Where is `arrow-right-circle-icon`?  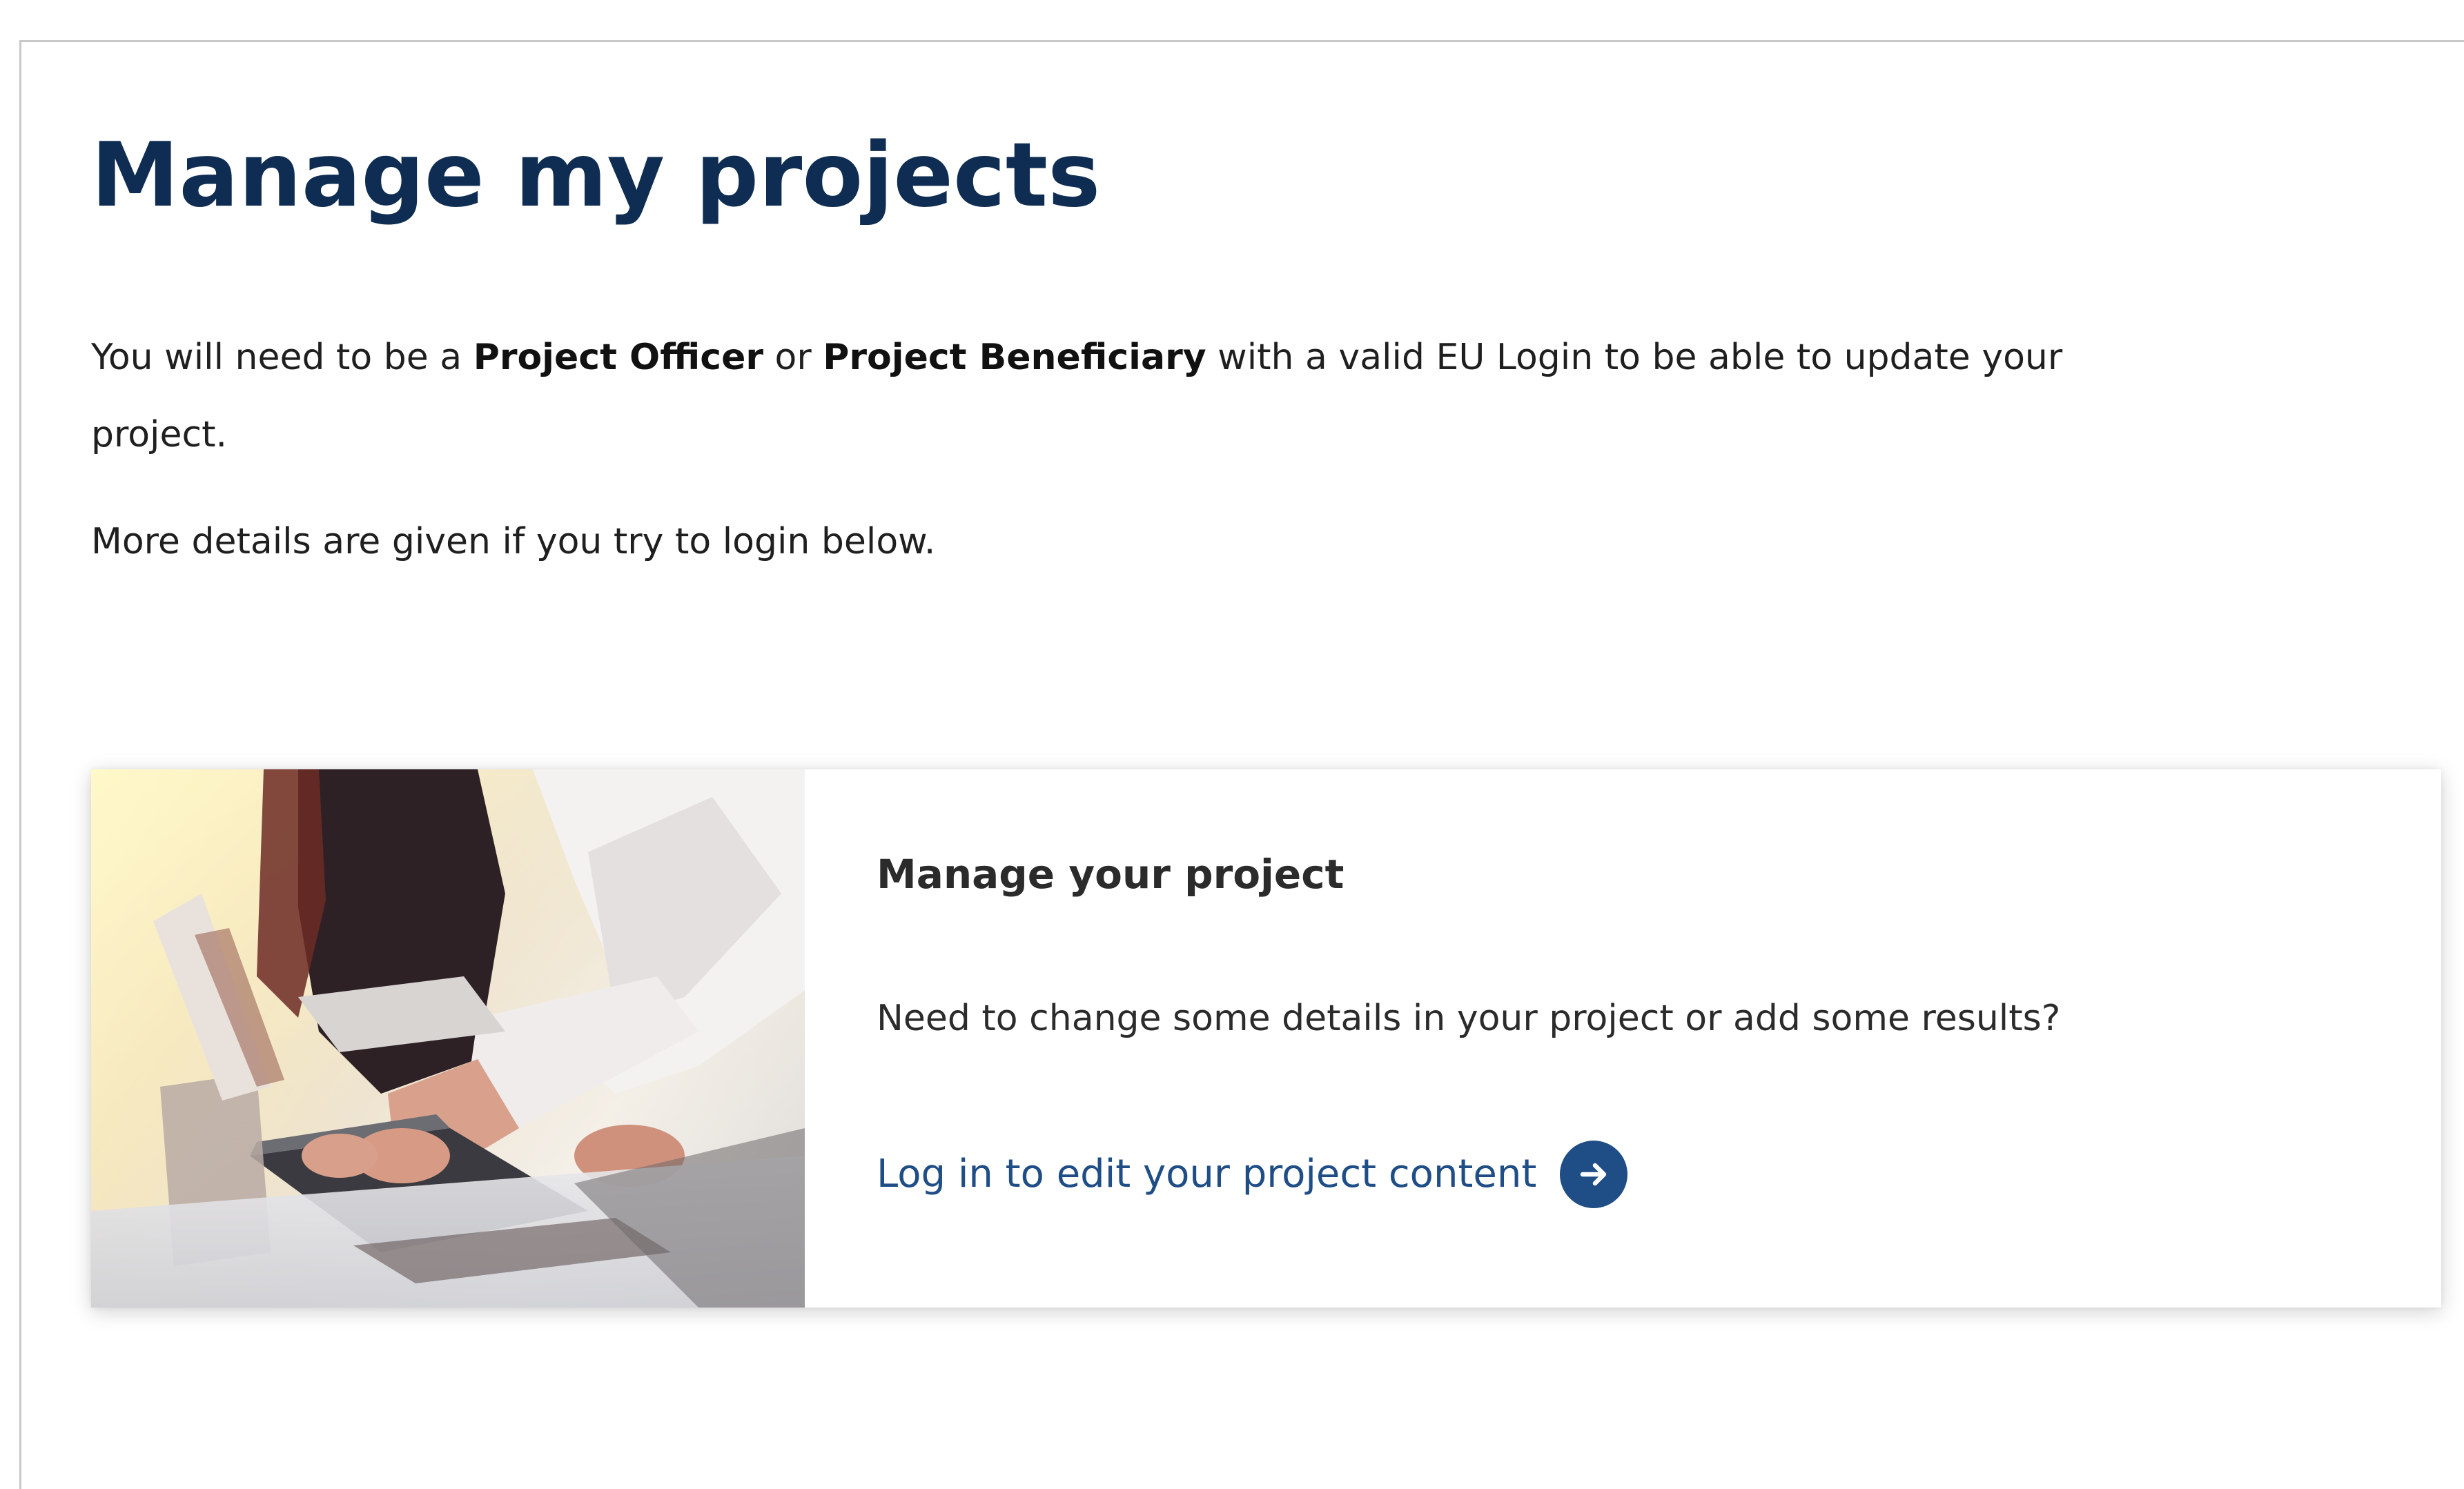
arrow-right-circle-icon is located at coordinates (1594, 1174).